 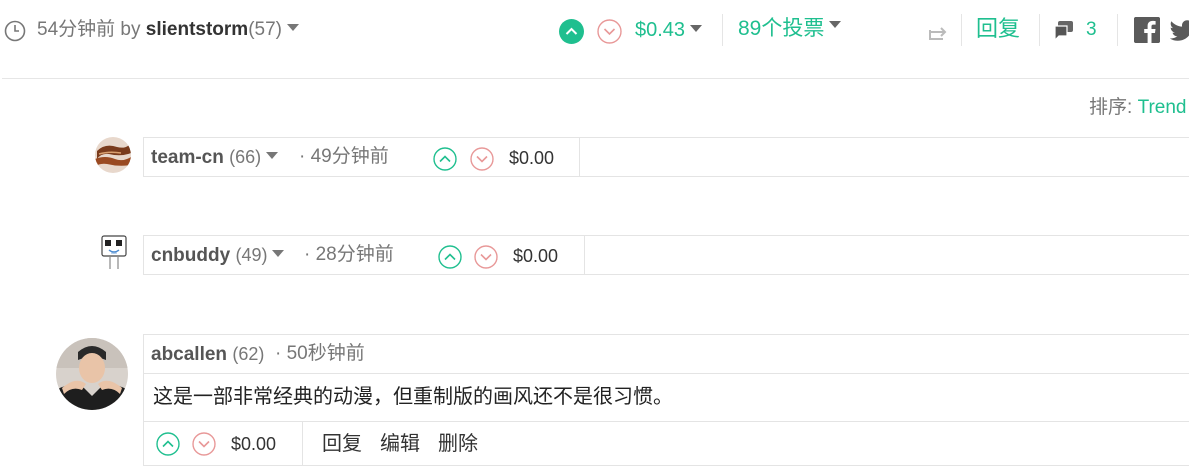 I want to click on comment-header: team-cn (66) · 49分钟前 $0.00, so click(x=666, y=157).